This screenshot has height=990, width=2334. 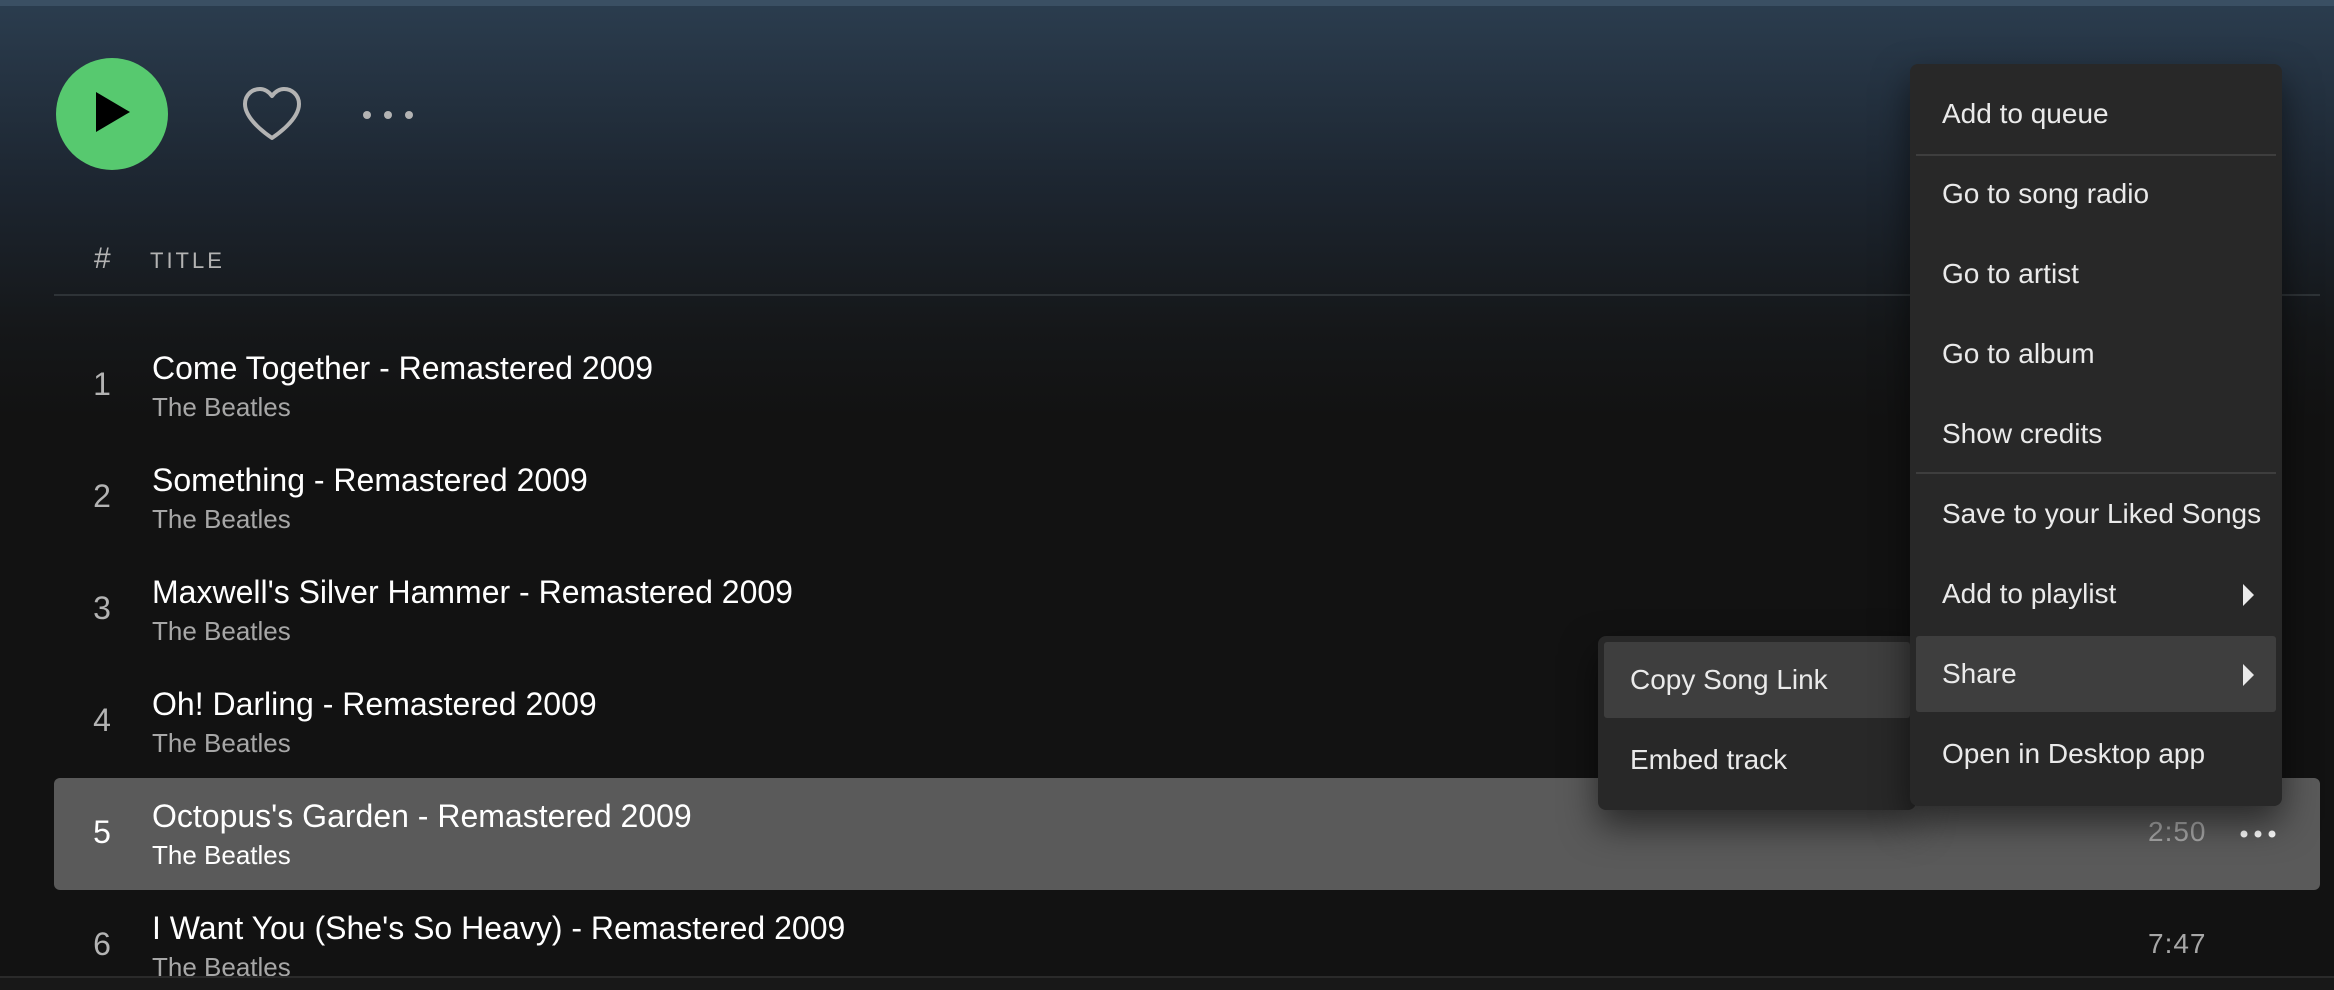 I want to click on menu-item-go-to-album: Go to album, so click(x=2096, y=354).